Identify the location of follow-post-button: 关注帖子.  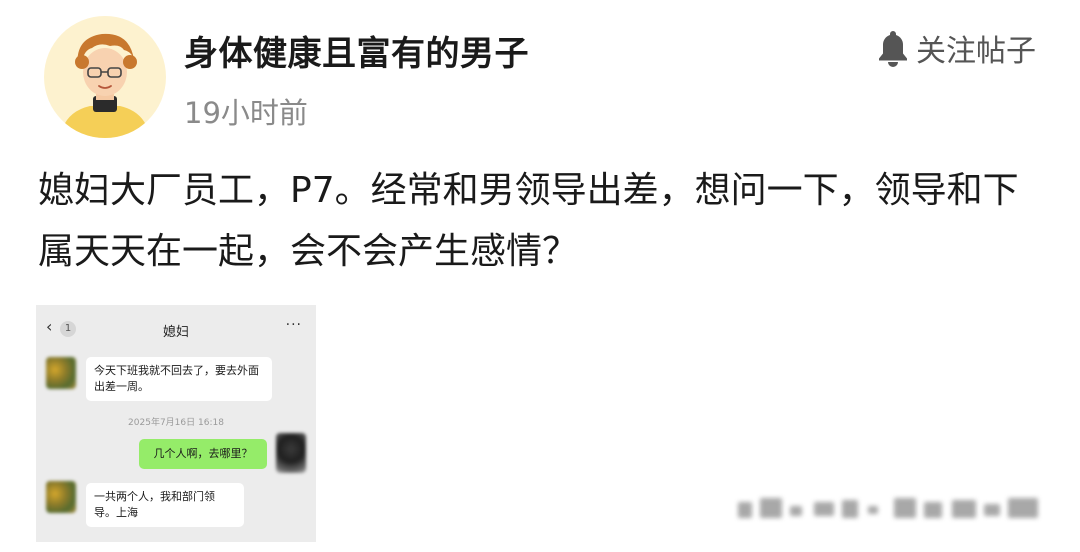
(956, 48).